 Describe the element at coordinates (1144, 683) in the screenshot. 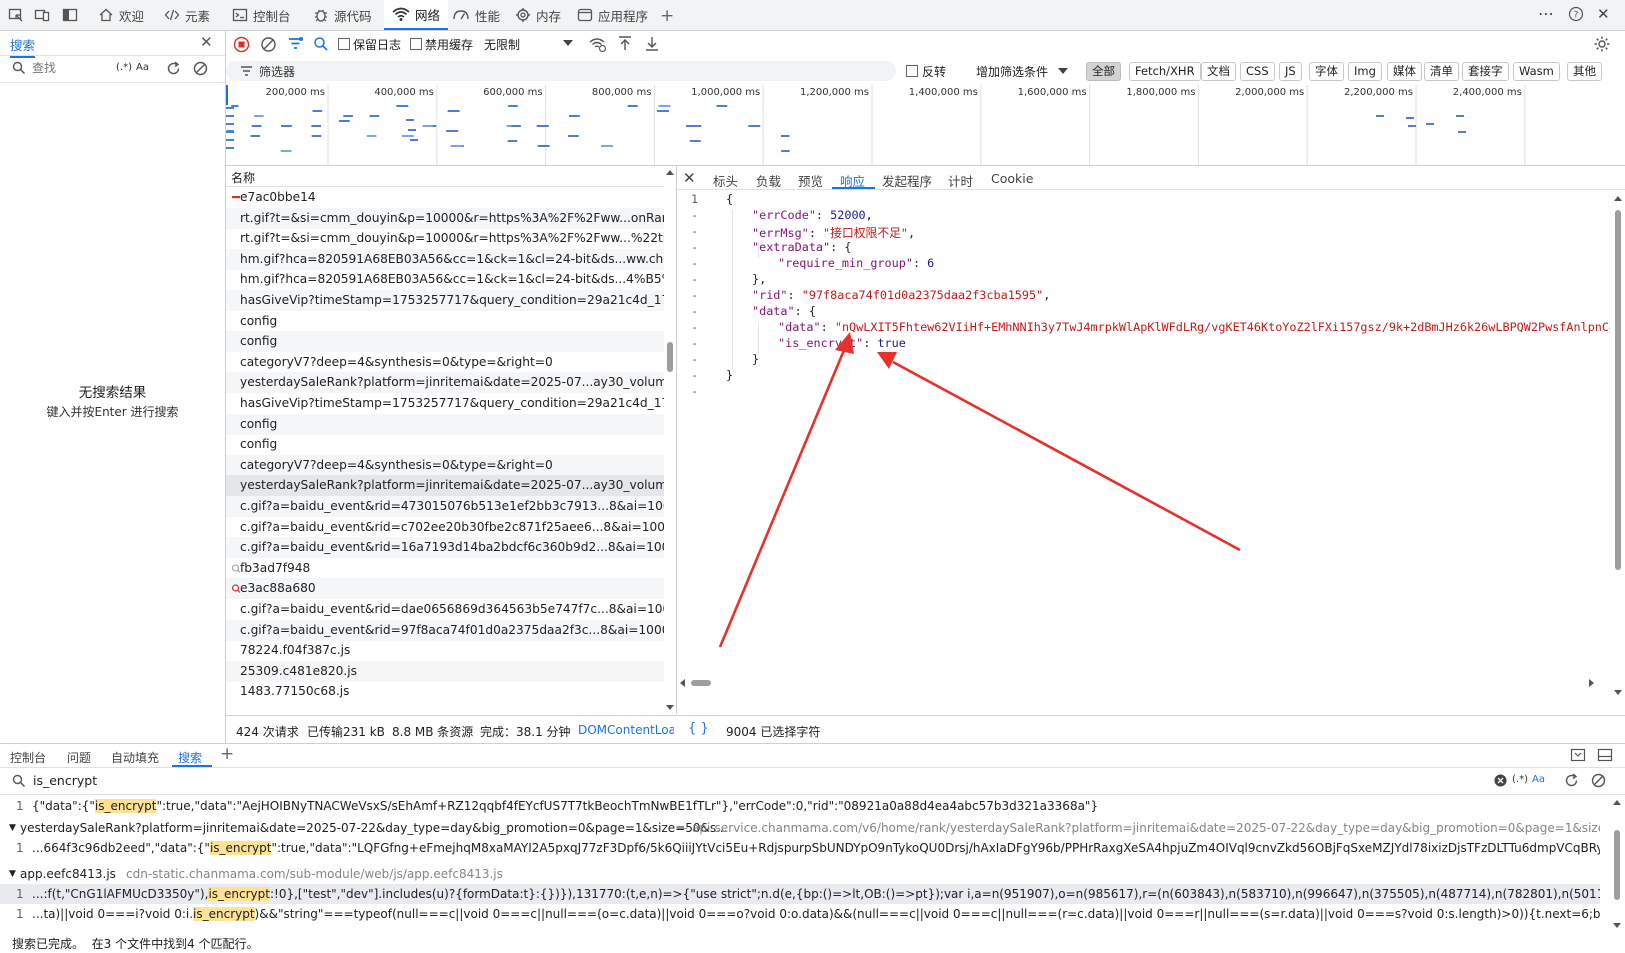

I see `response-horizontal-scrollbar` at that location.